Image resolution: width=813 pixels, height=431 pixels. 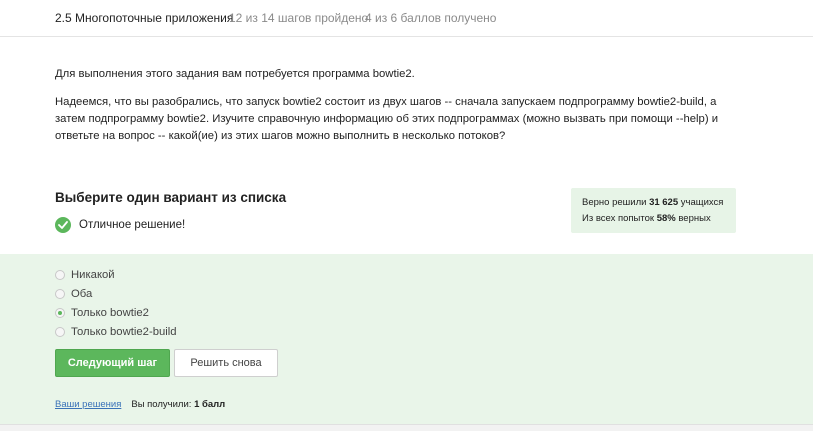 What do you see at coordinates (132, 225) in the screenshot?
I see `feedback-text: Отличное решение!` at bounding box center [132, 225].